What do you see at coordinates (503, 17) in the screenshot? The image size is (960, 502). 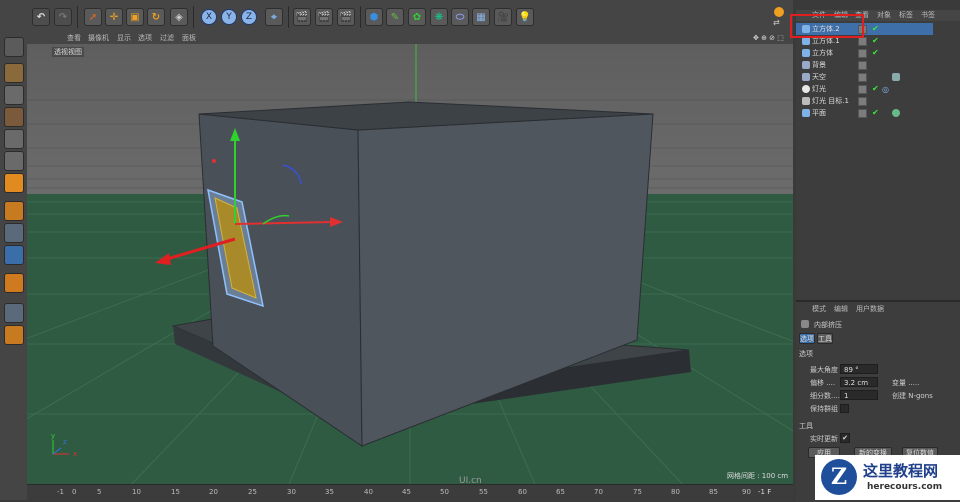 I see `camera-icon: 🎥` at bounding box center [503, 17].